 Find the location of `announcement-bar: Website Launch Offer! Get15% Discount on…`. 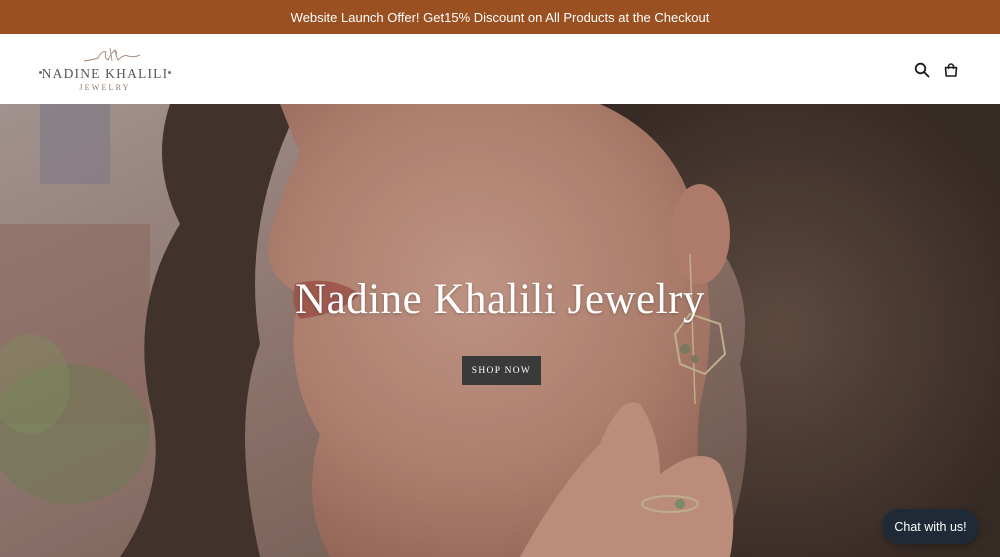

announcement-bar: Website Launch Offer! Get15% Discount on… is located at coordinates (500, 17).